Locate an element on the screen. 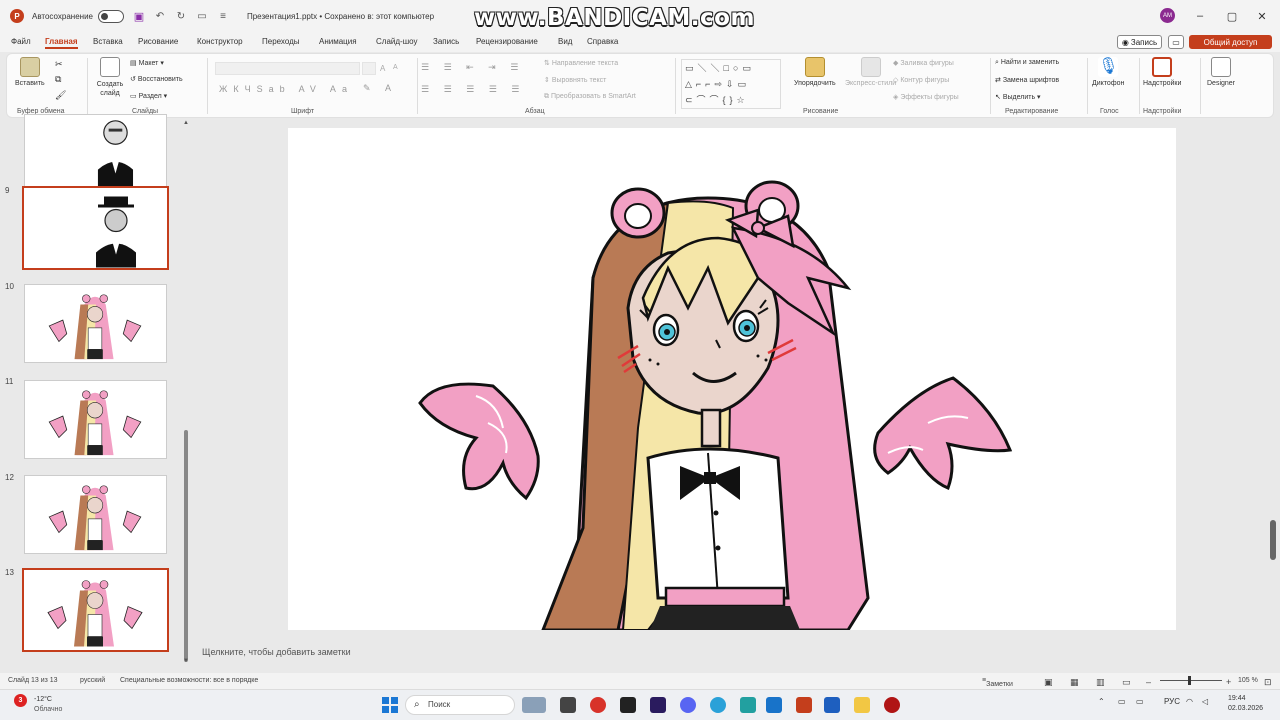 This screenshot has height=720, width=1280. weather-badge: 3 is located at coordinates (20, 700).